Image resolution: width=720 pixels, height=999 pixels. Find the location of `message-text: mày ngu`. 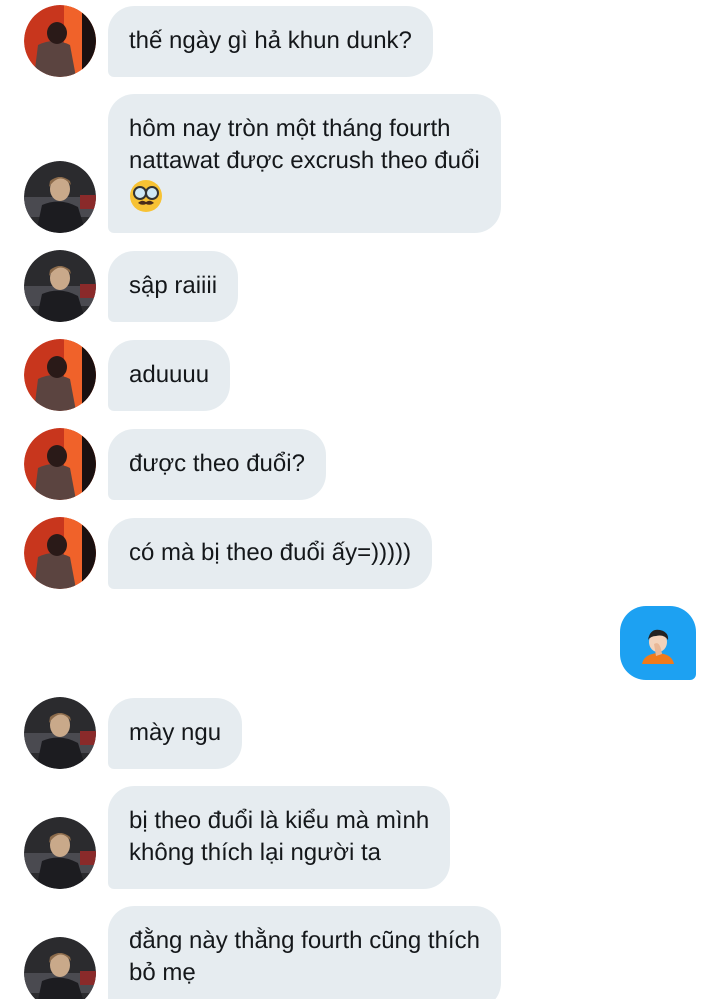

message-text: mày ngu is located at coordinates (175, 732).